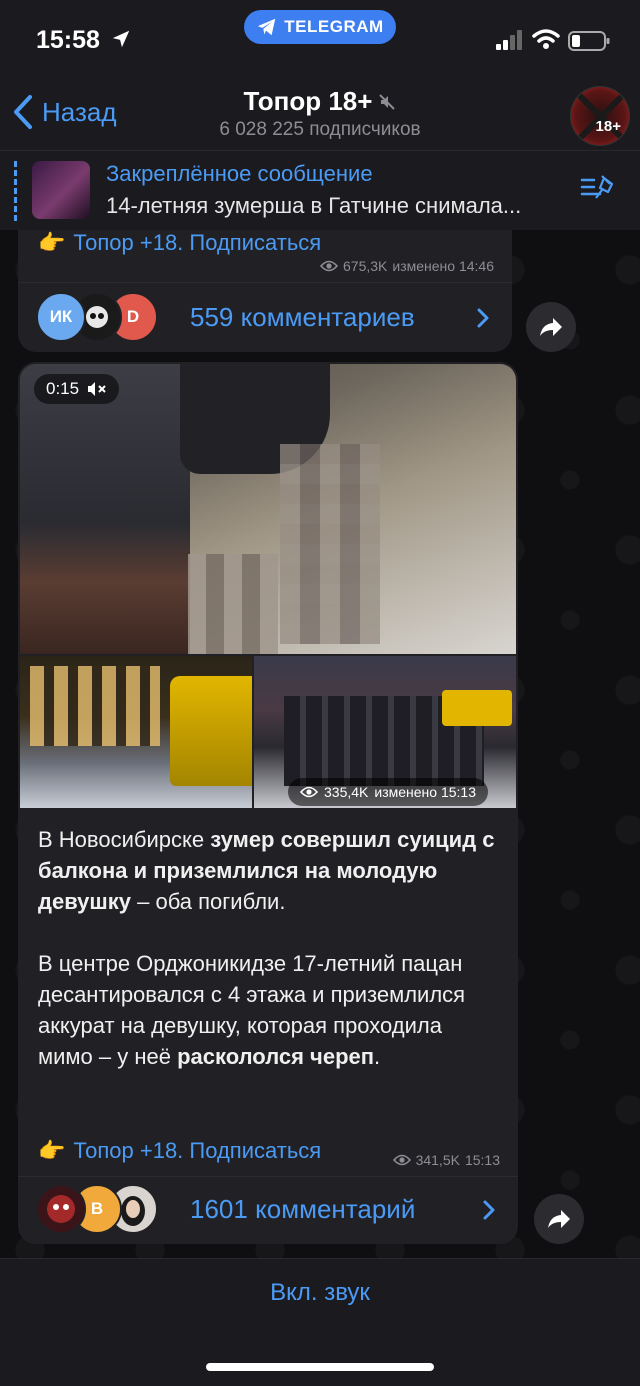 This screenshot has width=640, height=1386. What do you see at coordinates (68, 40) in the screenshot?
I see `status-time: 15:58` at bounding box center [68, 40].